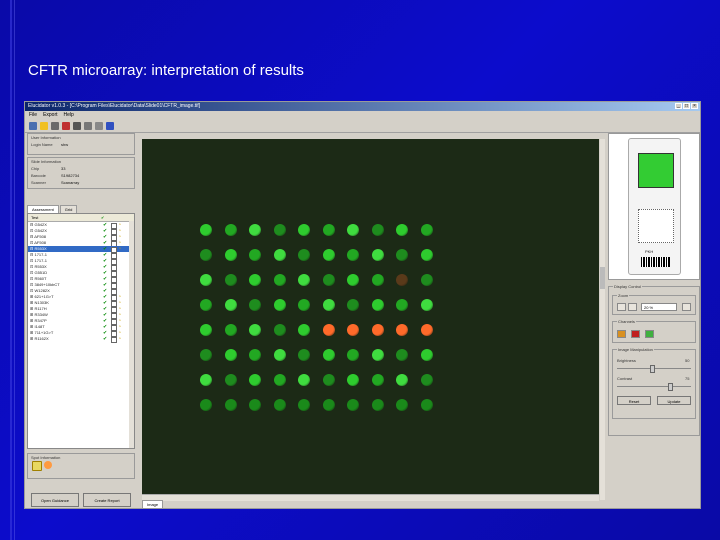 This screenshot has height=540, width=720. What do you see at coordinates (44, 125) in the screenshot?
I see `folder-icon` at bounding box center [44, 125].